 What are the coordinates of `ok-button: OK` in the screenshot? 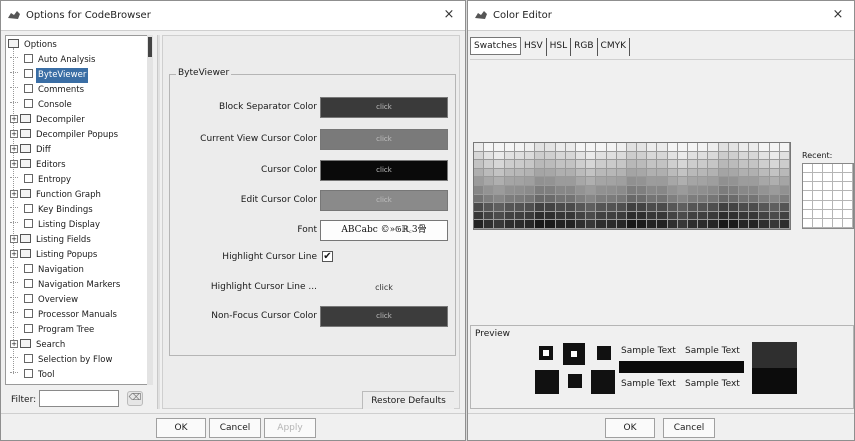 It's located at (630, 428).